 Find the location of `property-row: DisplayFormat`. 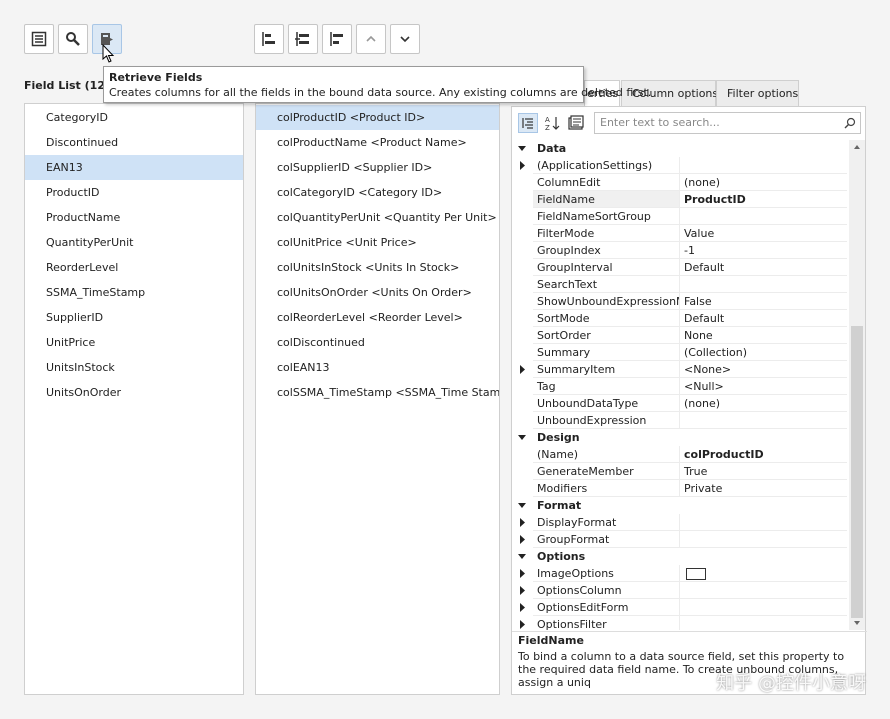

property-row: DisplayFormat is located at coordinates (679, 522).